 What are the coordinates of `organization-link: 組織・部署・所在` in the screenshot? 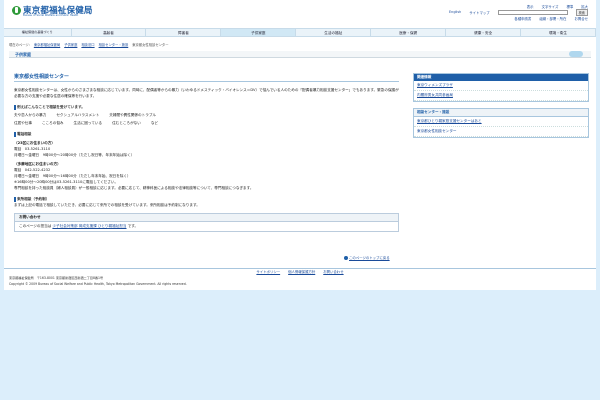 It's located at (552, 18).